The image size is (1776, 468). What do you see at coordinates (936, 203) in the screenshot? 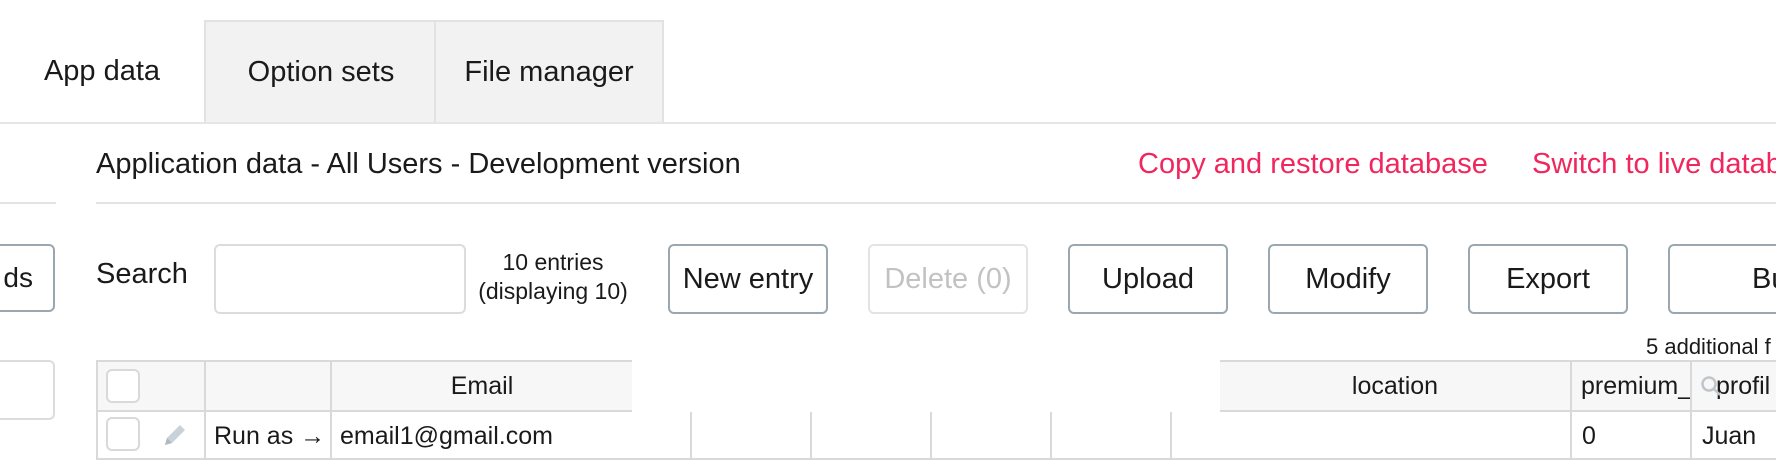
I see `header-divider` at bounding box center [936, 203].